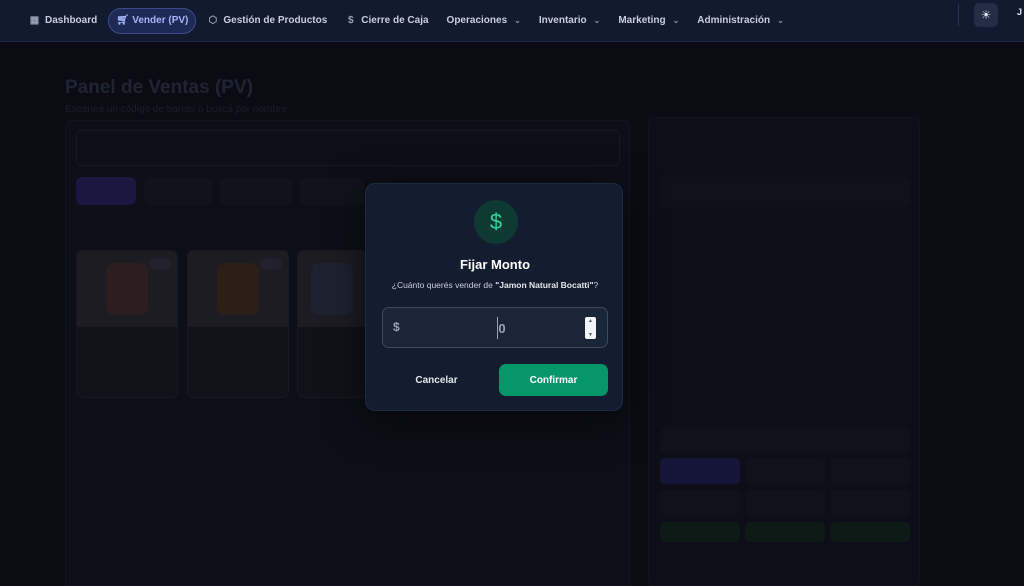 The width and height of the screenshot is (1024, 586). Describe the element at coordinates (495, 264) in the screenshot. I see `modal-title: Fijar Monto` at that location.